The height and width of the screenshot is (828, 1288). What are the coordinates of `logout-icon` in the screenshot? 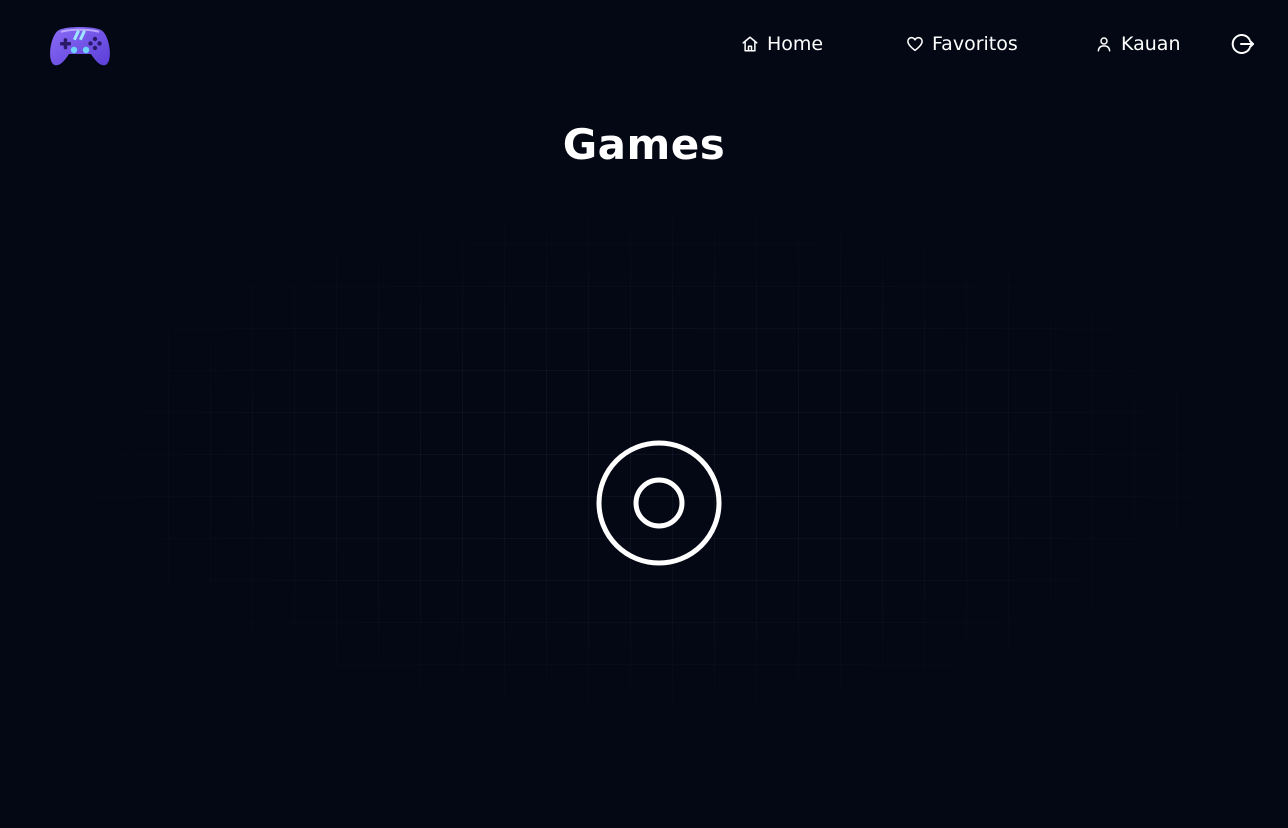 It's located at (1243, 44).